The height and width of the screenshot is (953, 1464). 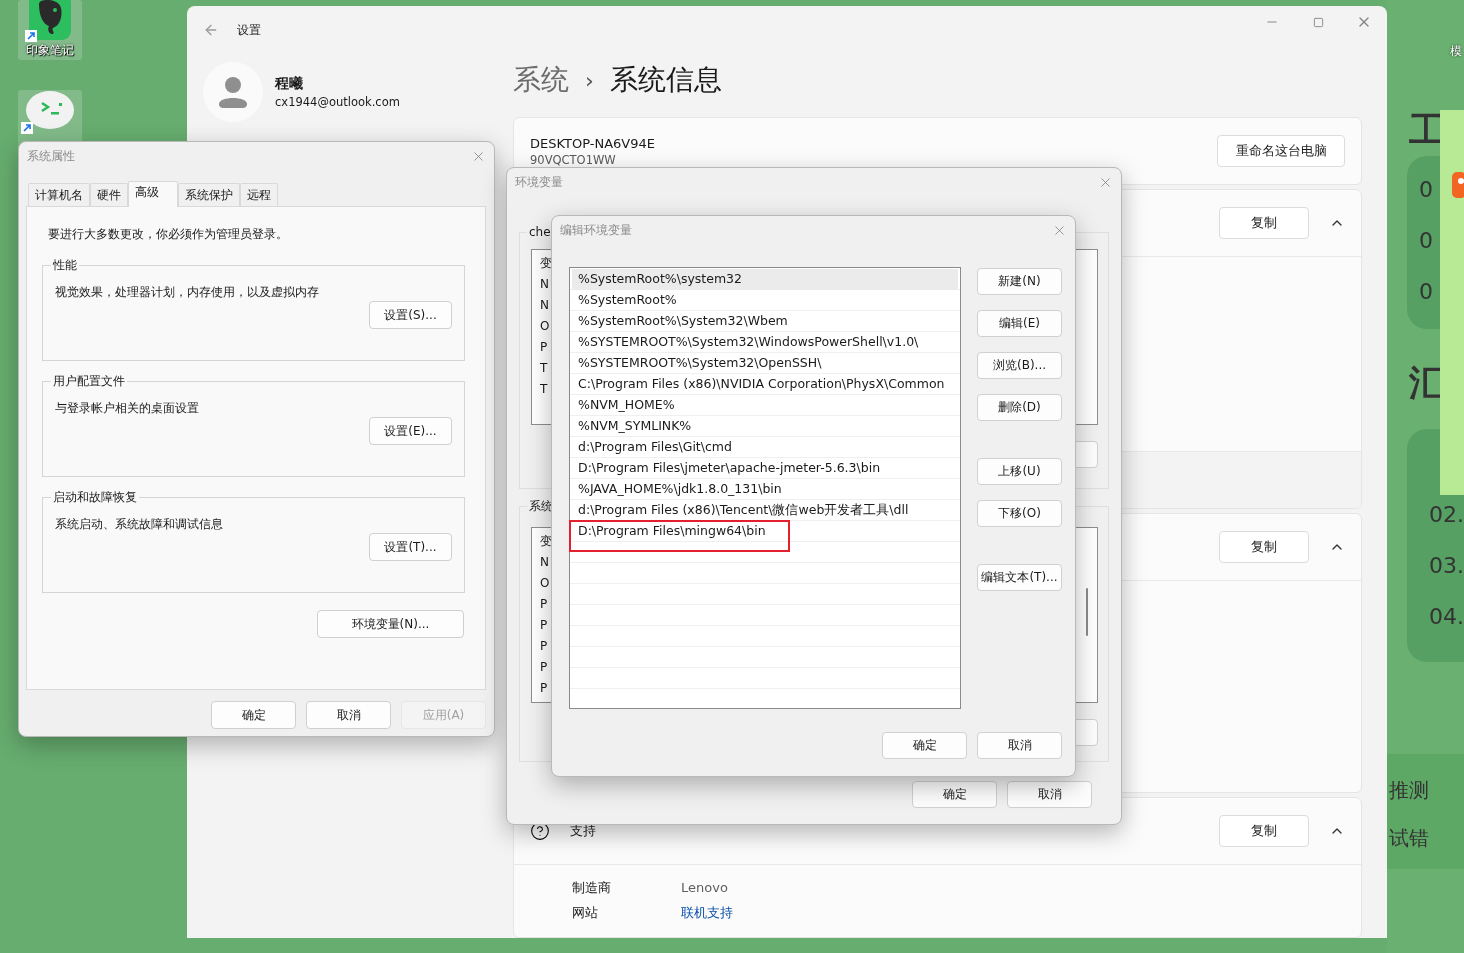 What do you see at coordinates (289, 84) in the screenshot?
I see `user-name: 程曦` at bounding box center [289, 84].